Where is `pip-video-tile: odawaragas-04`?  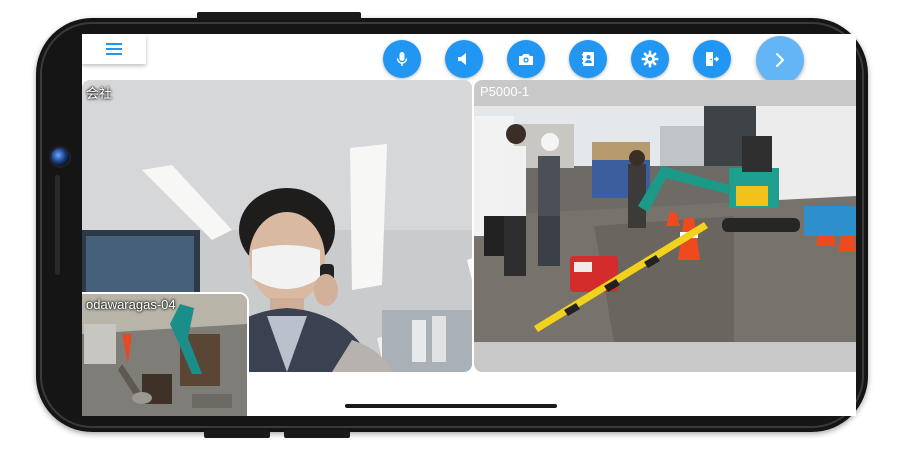
pip-video-tile: odawaragas-04 is located at coordinates (165, 354).